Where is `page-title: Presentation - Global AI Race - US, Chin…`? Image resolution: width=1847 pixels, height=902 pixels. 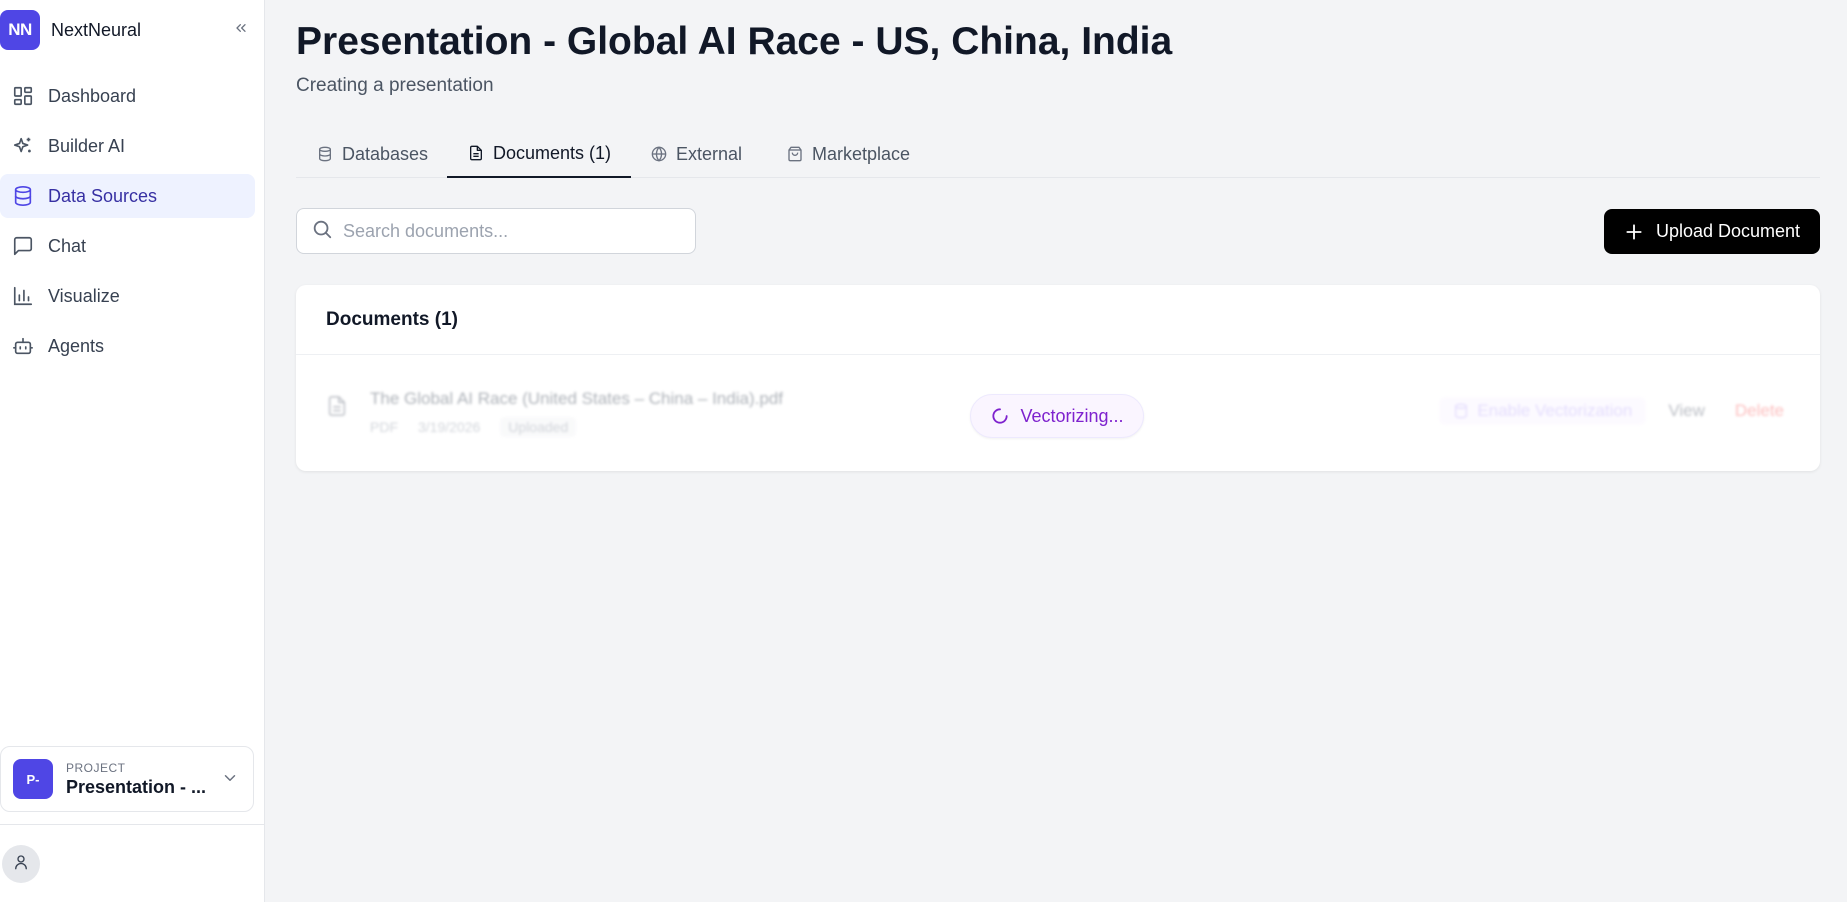
page-title: Presentation - Global AI Race - US, Chin… is located at coordinates (734, 41).